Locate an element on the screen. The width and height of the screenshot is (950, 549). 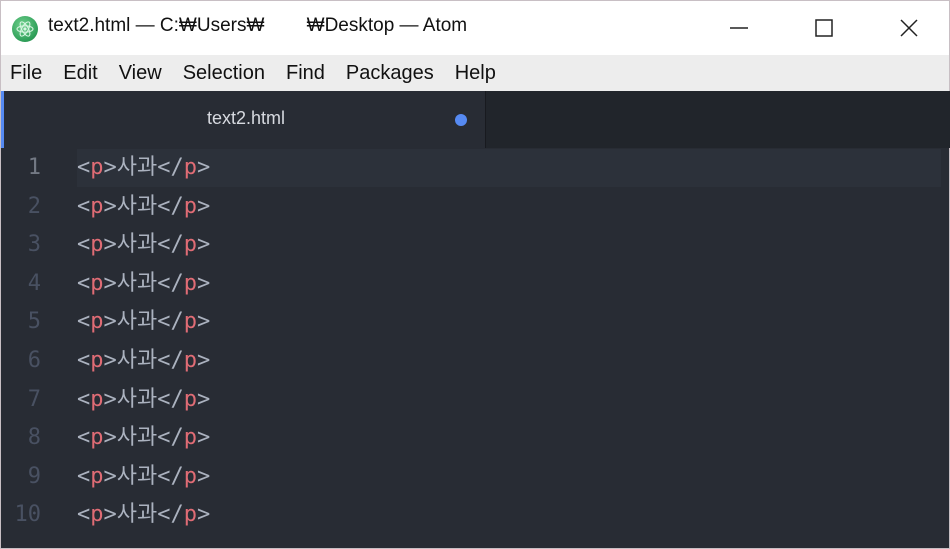
code-line: 4 <p>사과</p> is located at coordinates (475, 284).